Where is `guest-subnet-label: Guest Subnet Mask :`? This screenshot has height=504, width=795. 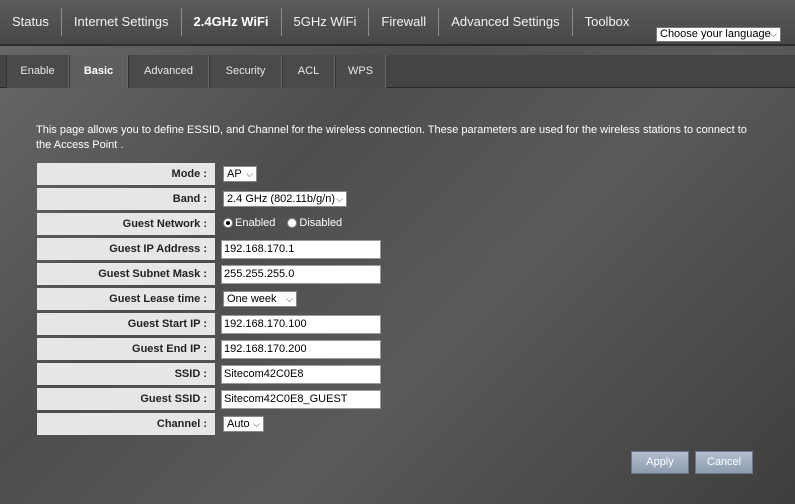
guest-subnet-label: Guest Subnet Mask : is located at coordinates (126, 274).